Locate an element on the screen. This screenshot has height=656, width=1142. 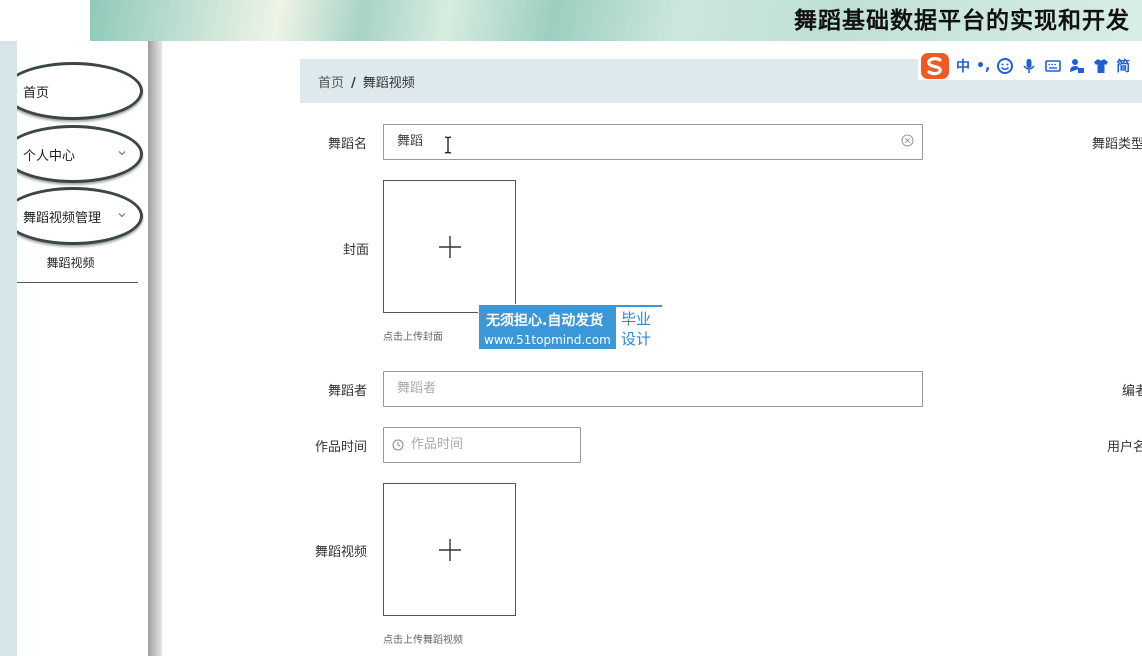
user-toolbox-icon is located at coordinates (1077, 66).